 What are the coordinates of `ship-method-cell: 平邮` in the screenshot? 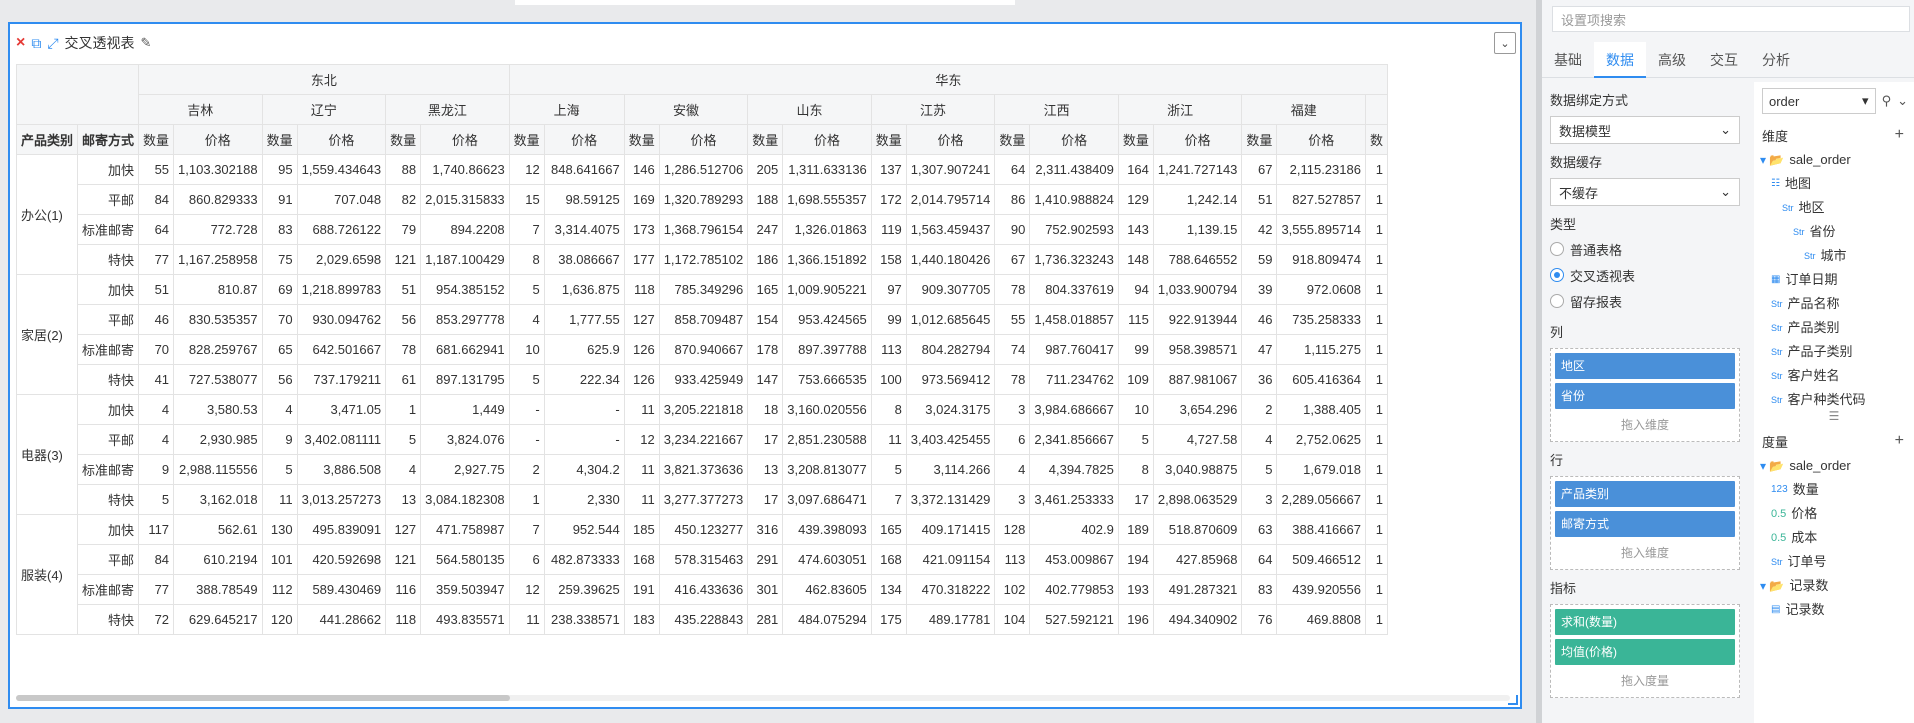 It's located at (108, 319).